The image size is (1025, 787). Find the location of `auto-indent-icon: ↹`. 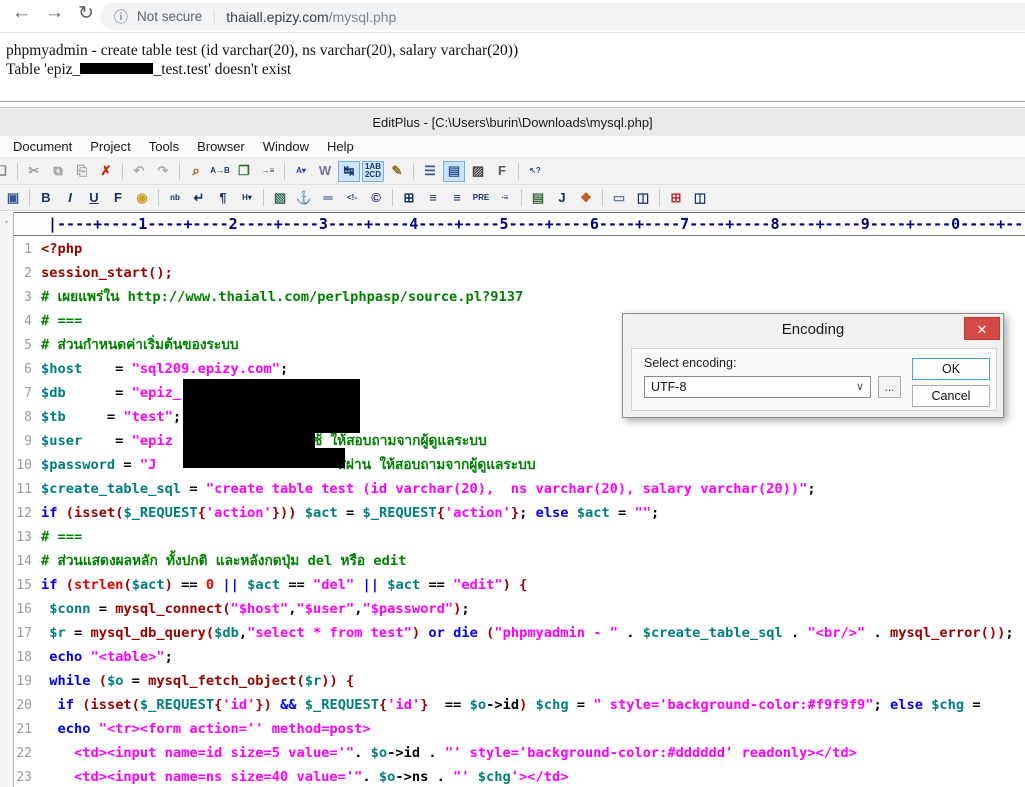

auto-indent-icon: ↹ is located at coordinates (349, 171).